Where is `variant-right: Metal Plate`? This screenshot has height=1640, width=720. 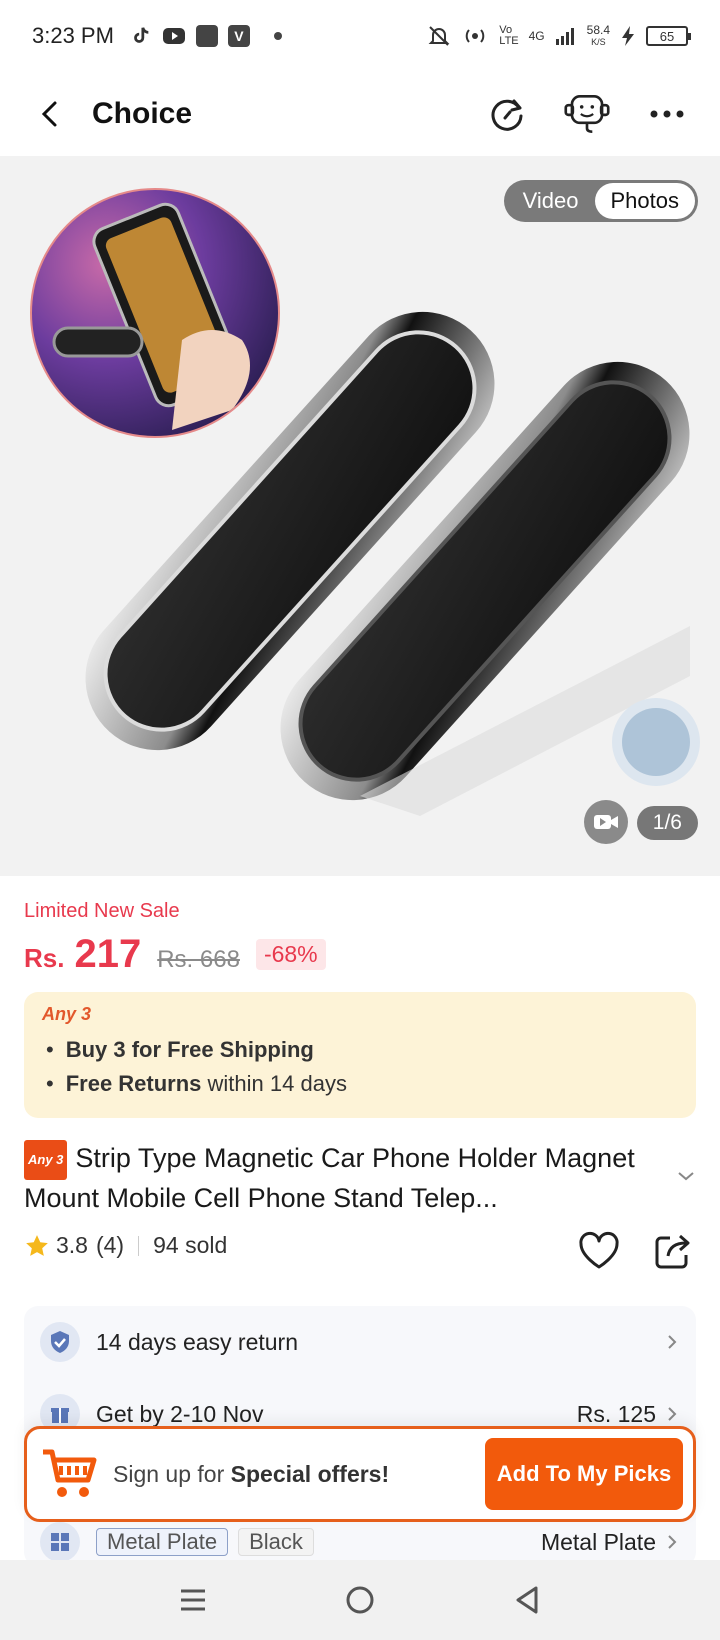
variant-right: Metal Plate is located at coordinates (609, 1542).